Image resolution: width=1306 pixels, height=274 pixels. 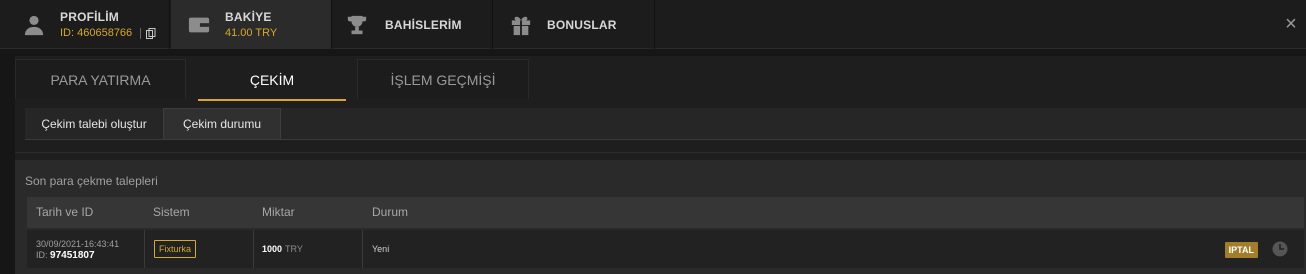 I want to click on col-status: Durum, so click(x=390, y=212).